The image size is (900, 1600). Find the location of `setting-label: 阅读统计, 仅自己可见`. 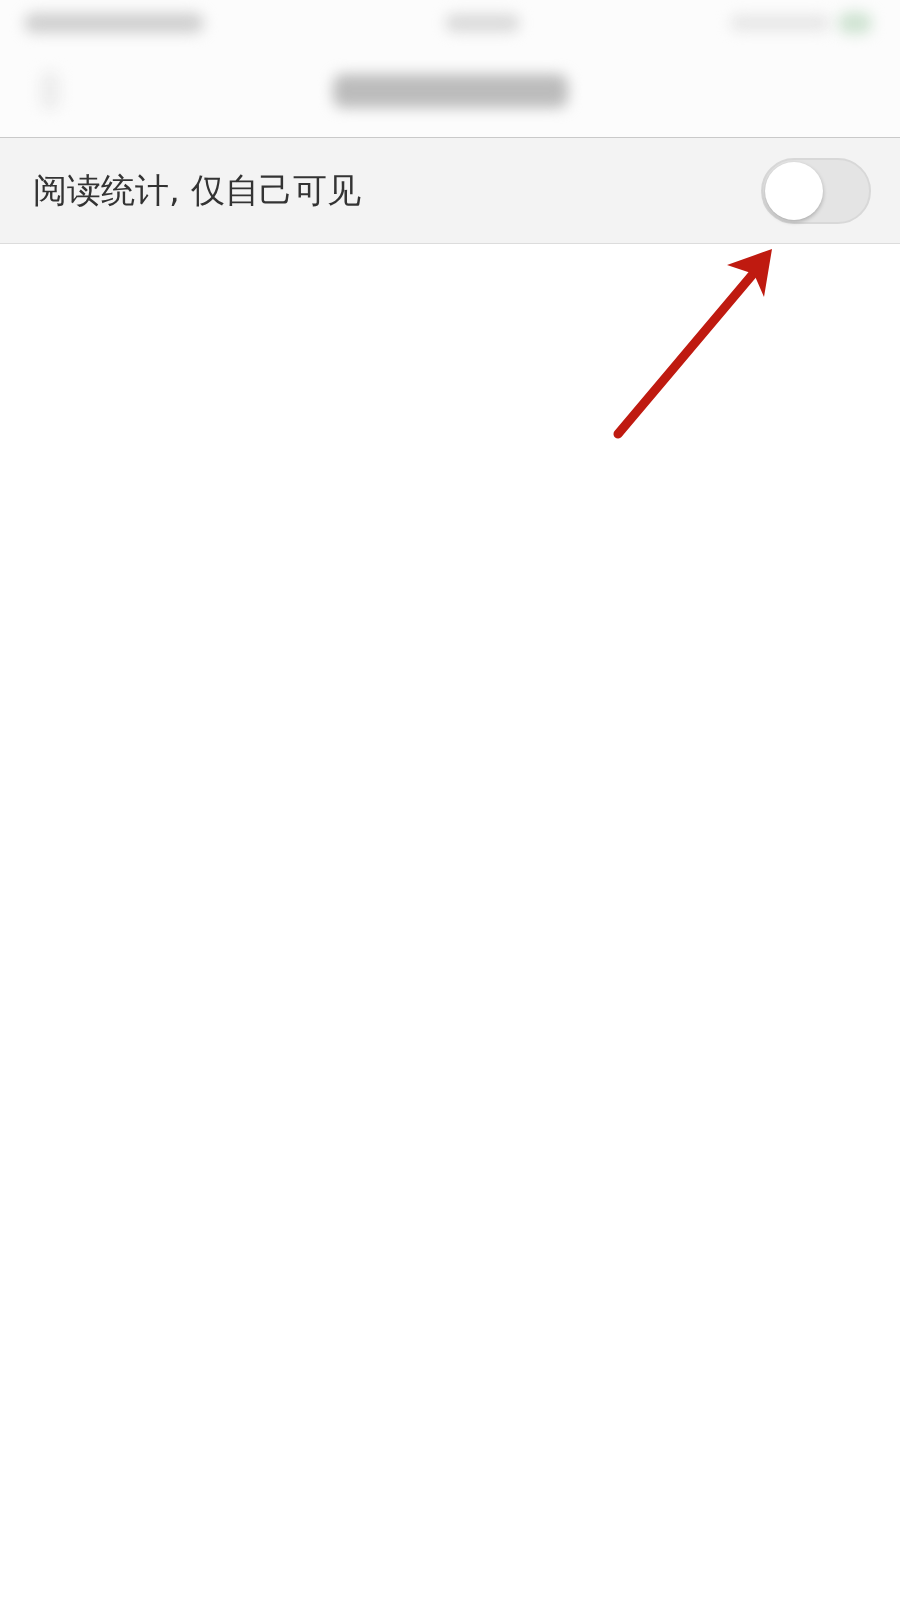

setting-label: 阅读统计, 仅自己可见 is located at coordinates (197, 190).